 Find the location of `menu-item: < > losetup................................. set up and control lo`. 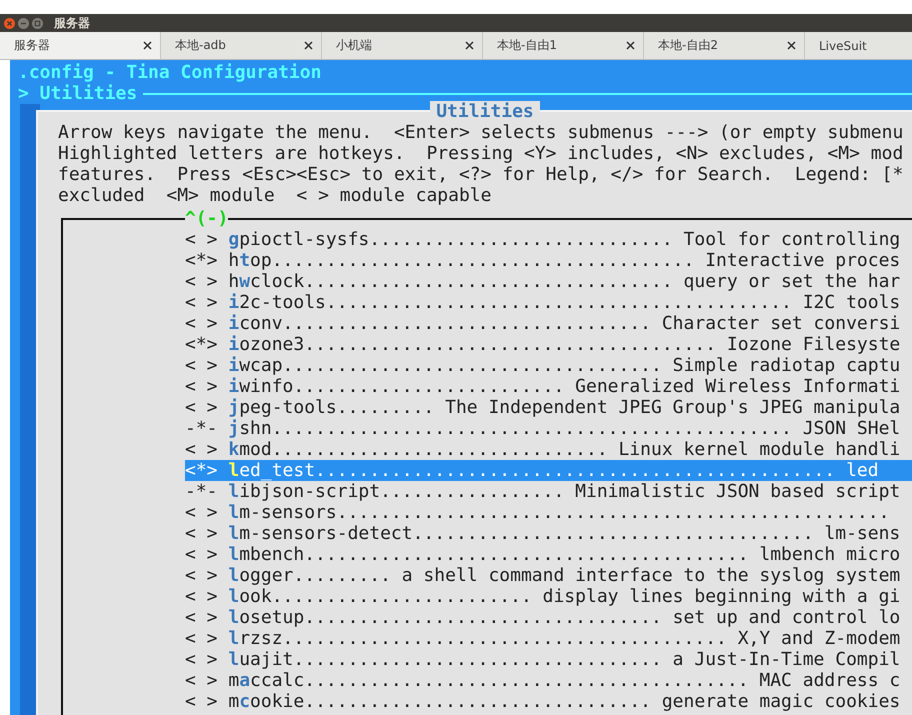

menu-item: < > losetup................................. set up and control lo is located at coordinates (548, 617).